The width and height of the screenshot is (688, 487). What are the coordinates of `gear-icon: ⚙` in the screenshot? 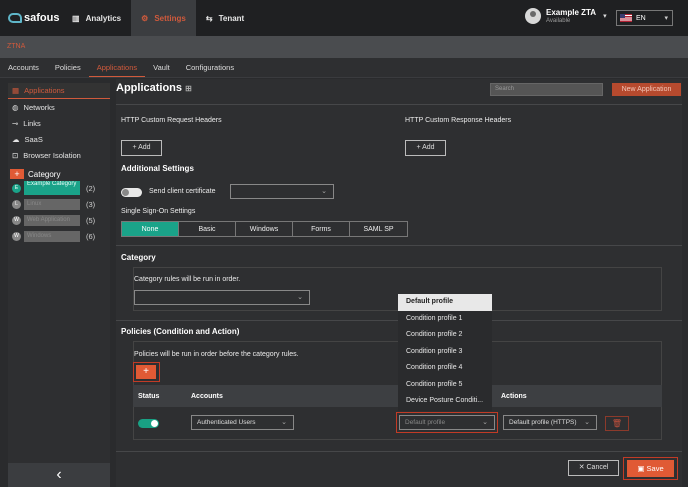 It's located at (145, 18).